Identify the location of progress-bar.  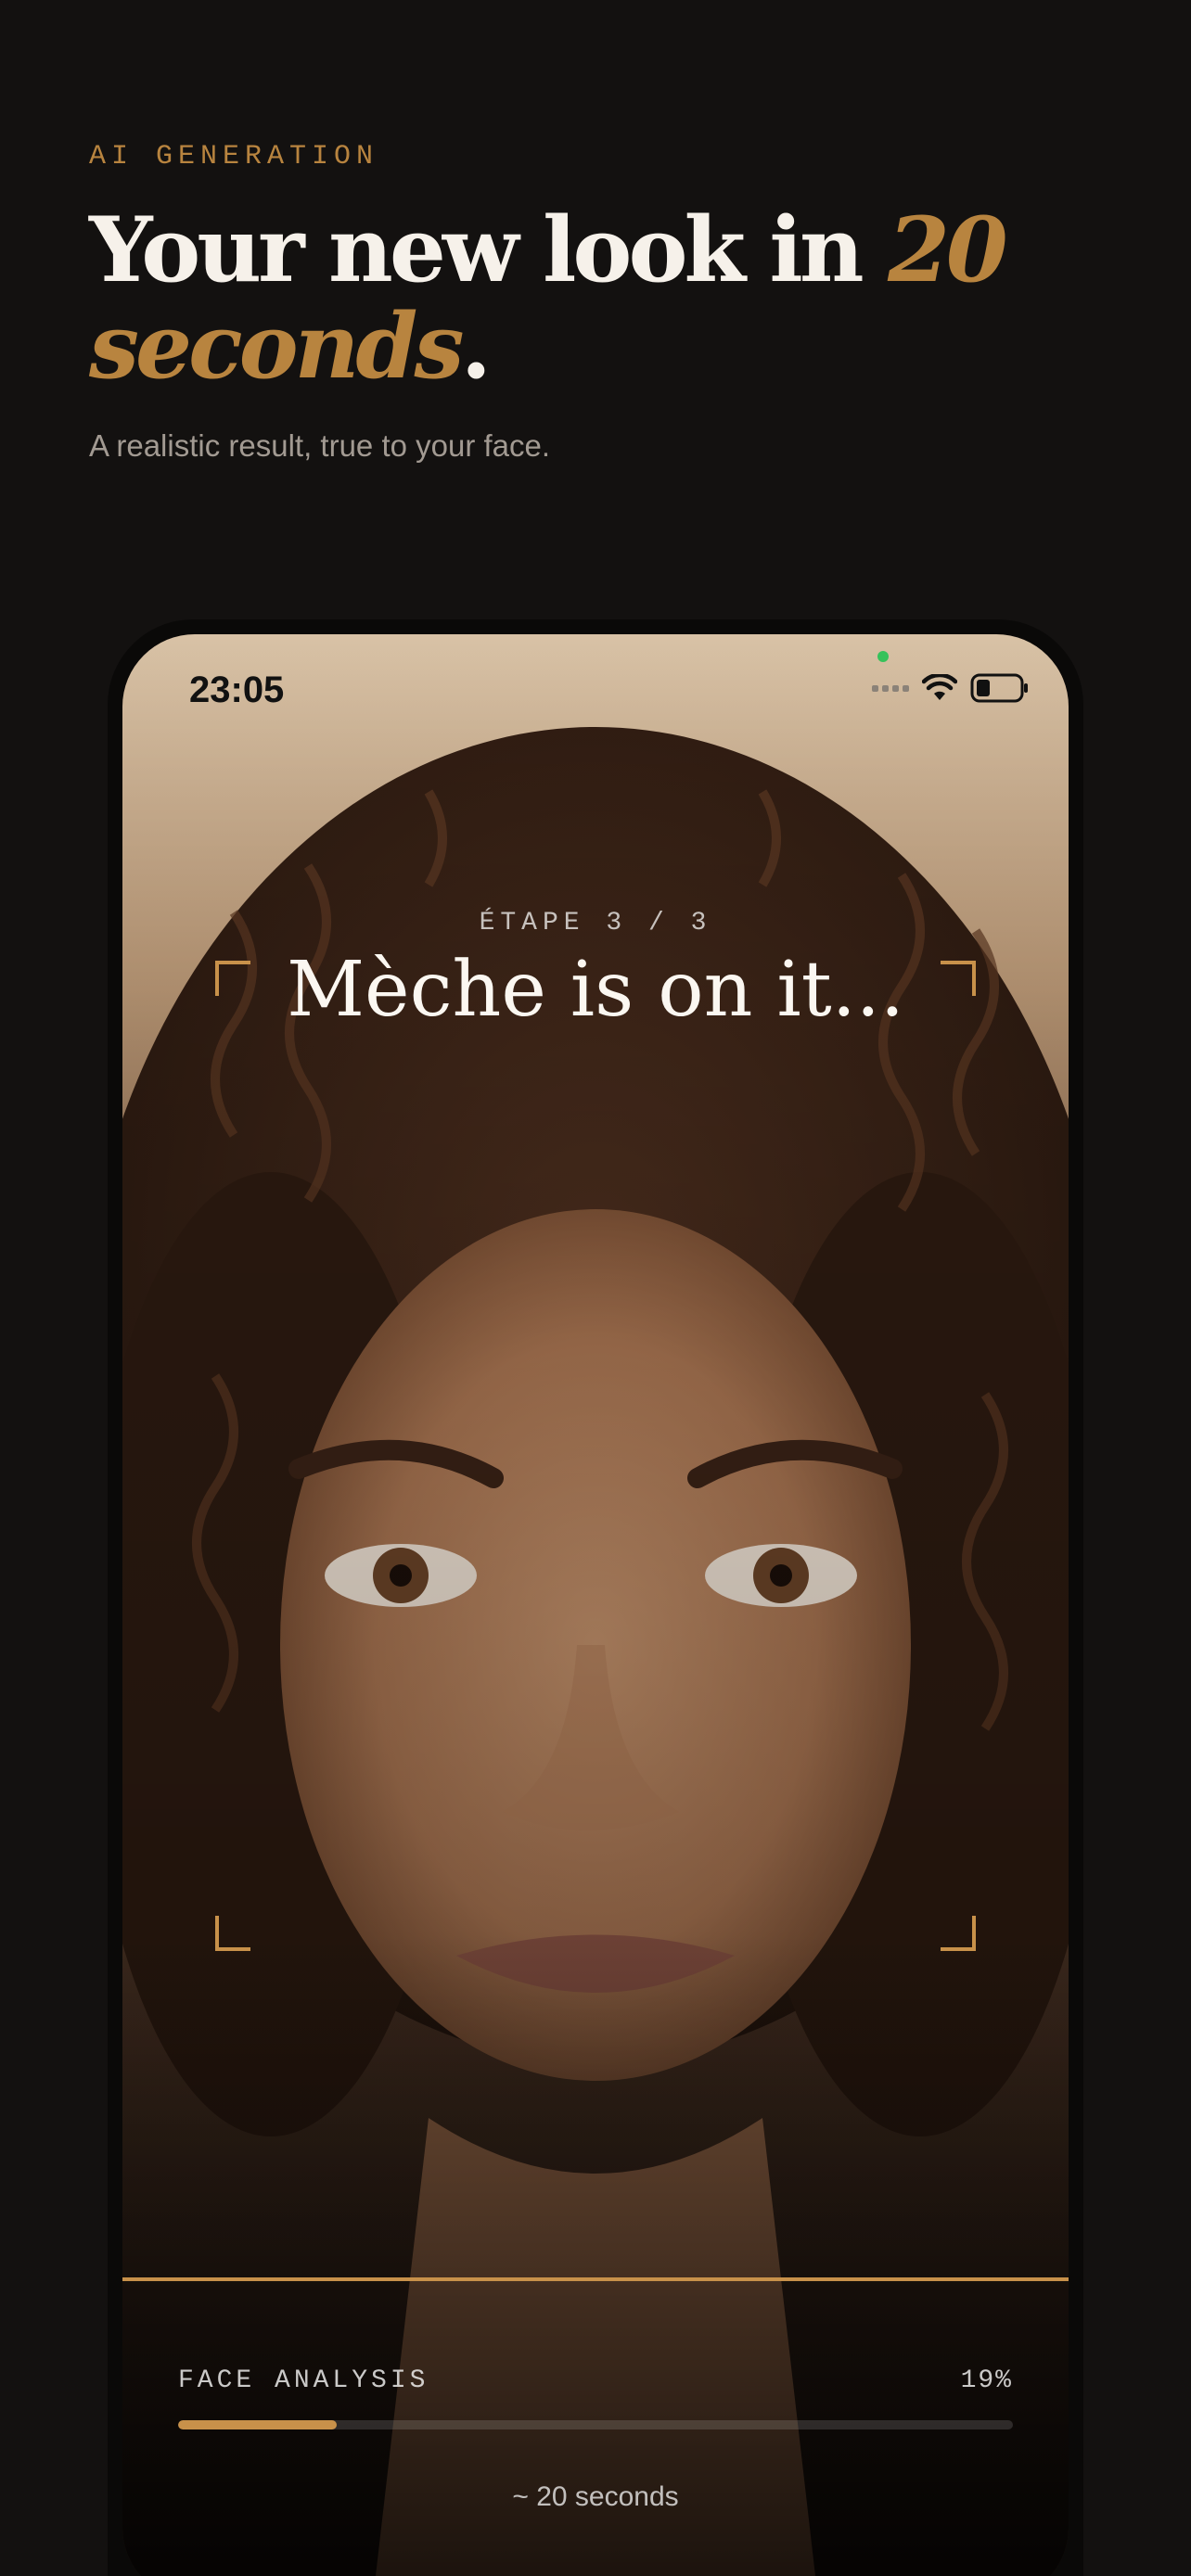
(595, 2424).